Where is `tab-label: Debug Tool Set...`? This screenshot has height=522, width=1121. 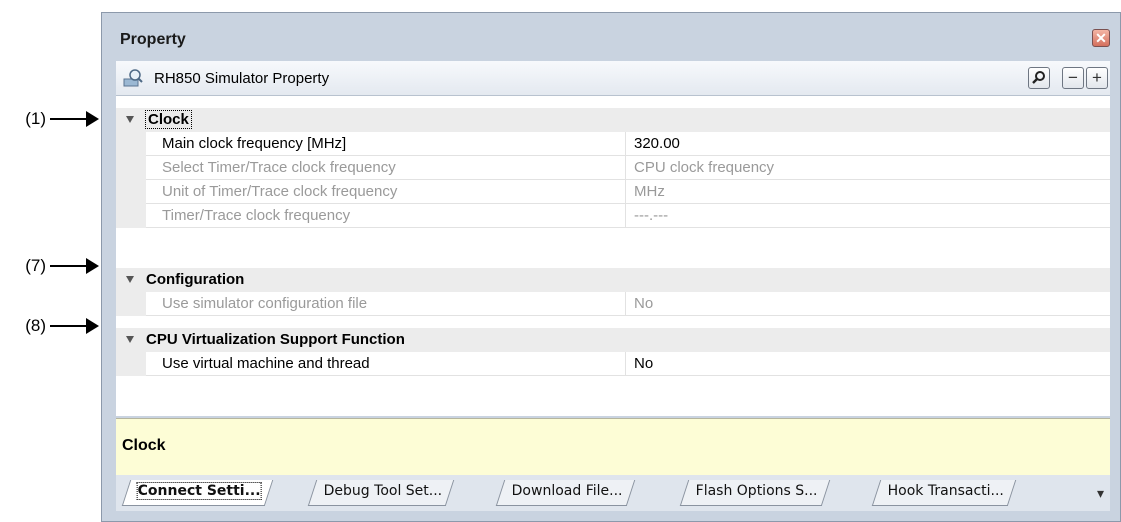
tab-label: Debug Tool Set... is located at coordinates (383, 491).